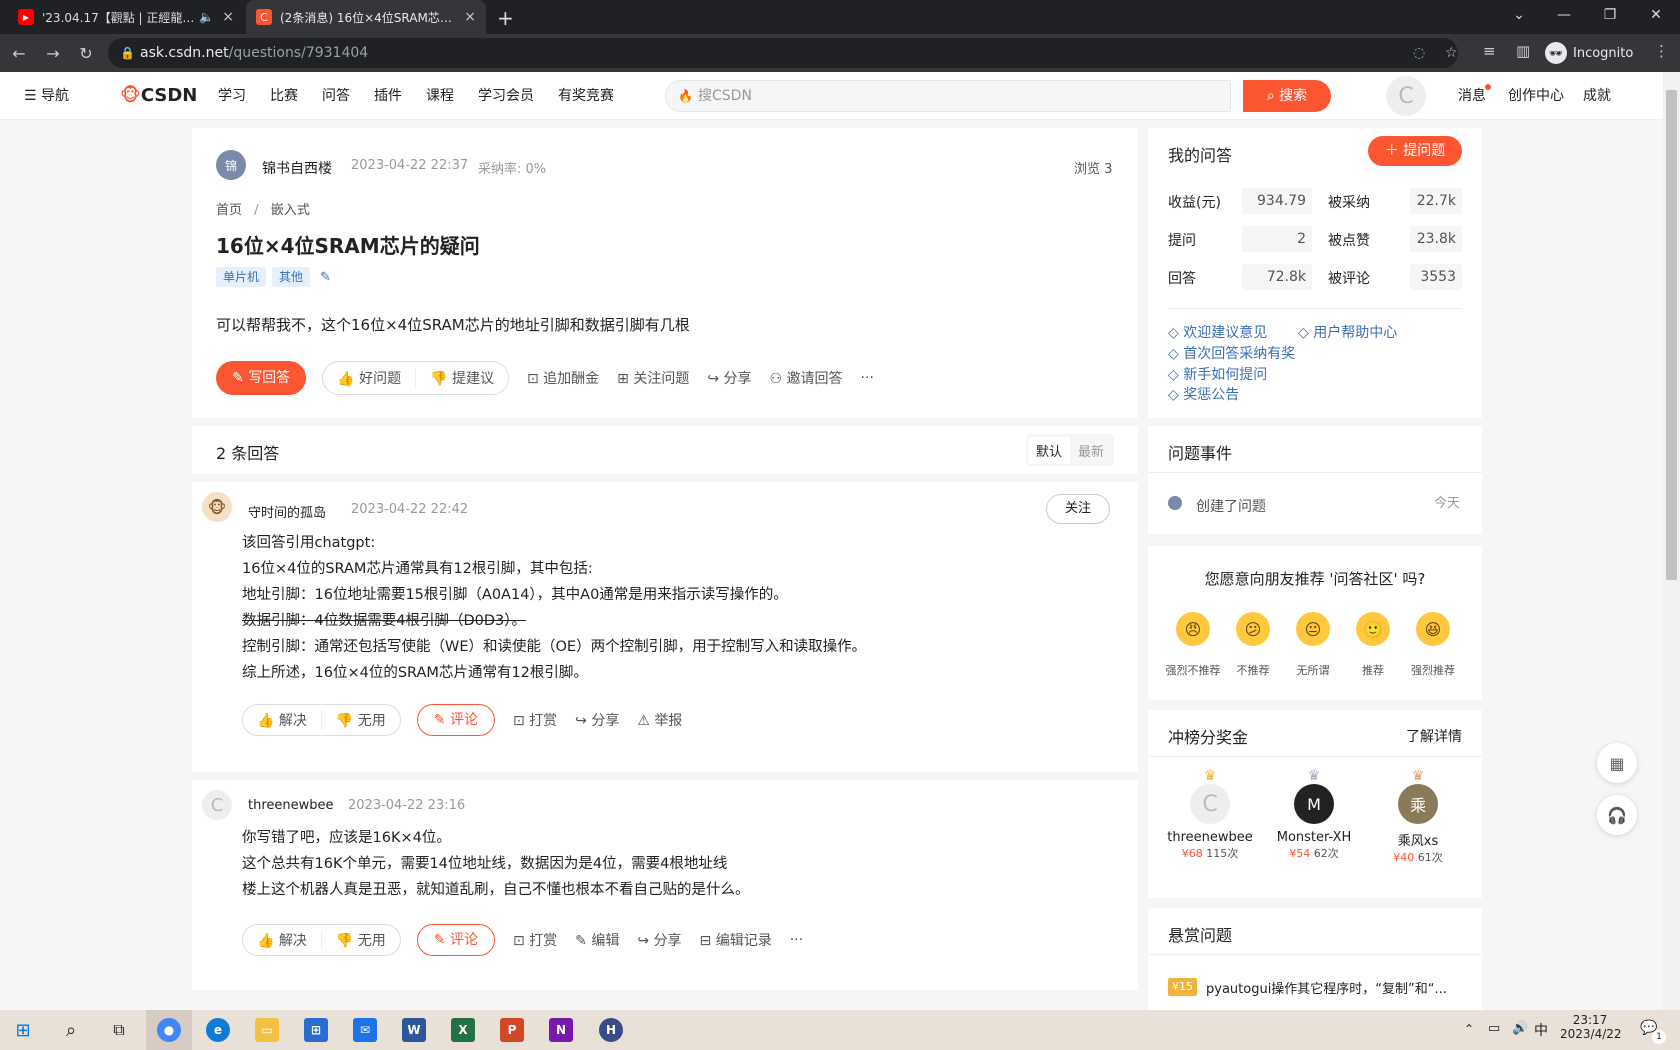  I want to click on very-likely-face-icon: 😆, so click(1433, 629).